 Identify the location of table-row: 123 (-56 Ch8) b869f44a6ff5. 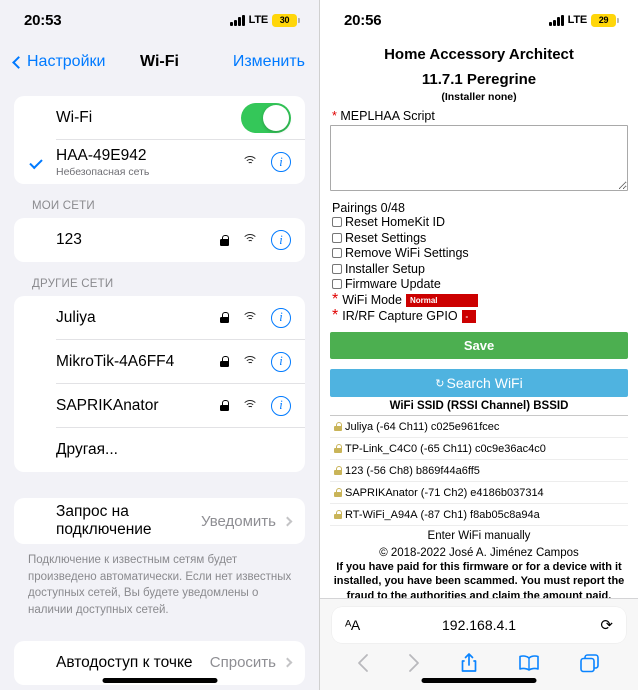
(479, 471).